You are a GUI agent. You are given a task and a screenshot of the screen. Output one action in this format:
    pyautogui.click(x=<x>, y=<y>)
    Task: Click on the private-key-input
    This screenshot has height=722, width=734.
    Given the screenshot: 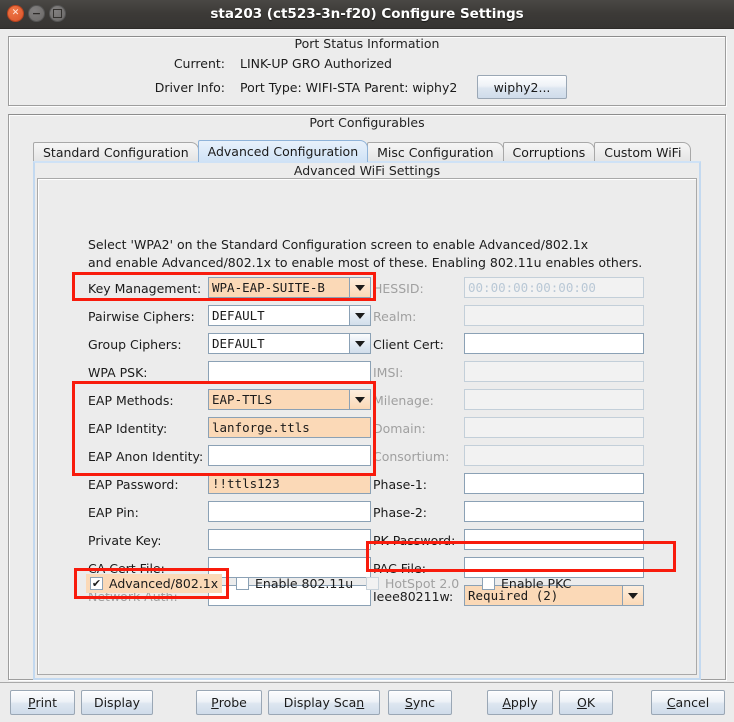 What is the action you would take?
    pyautogui.click(x=289, y=539)
    